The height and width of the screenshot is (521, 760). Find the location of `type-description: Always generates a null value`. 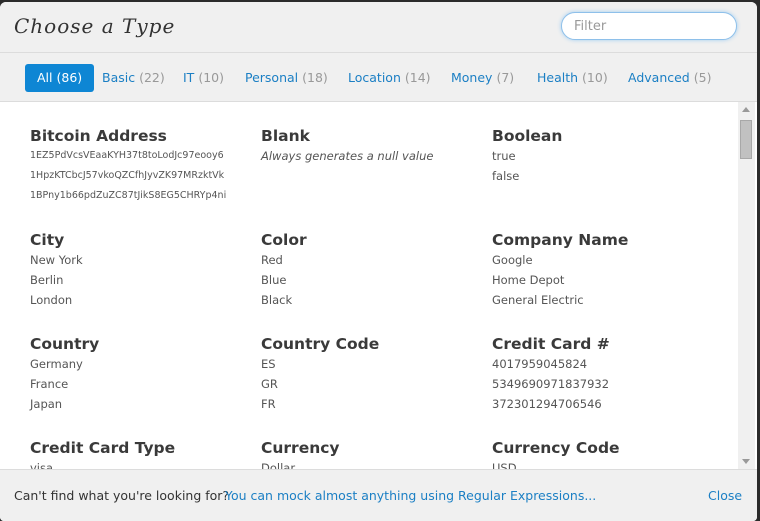

type-description: Always generates a null value is located at coordinates (347, 156).